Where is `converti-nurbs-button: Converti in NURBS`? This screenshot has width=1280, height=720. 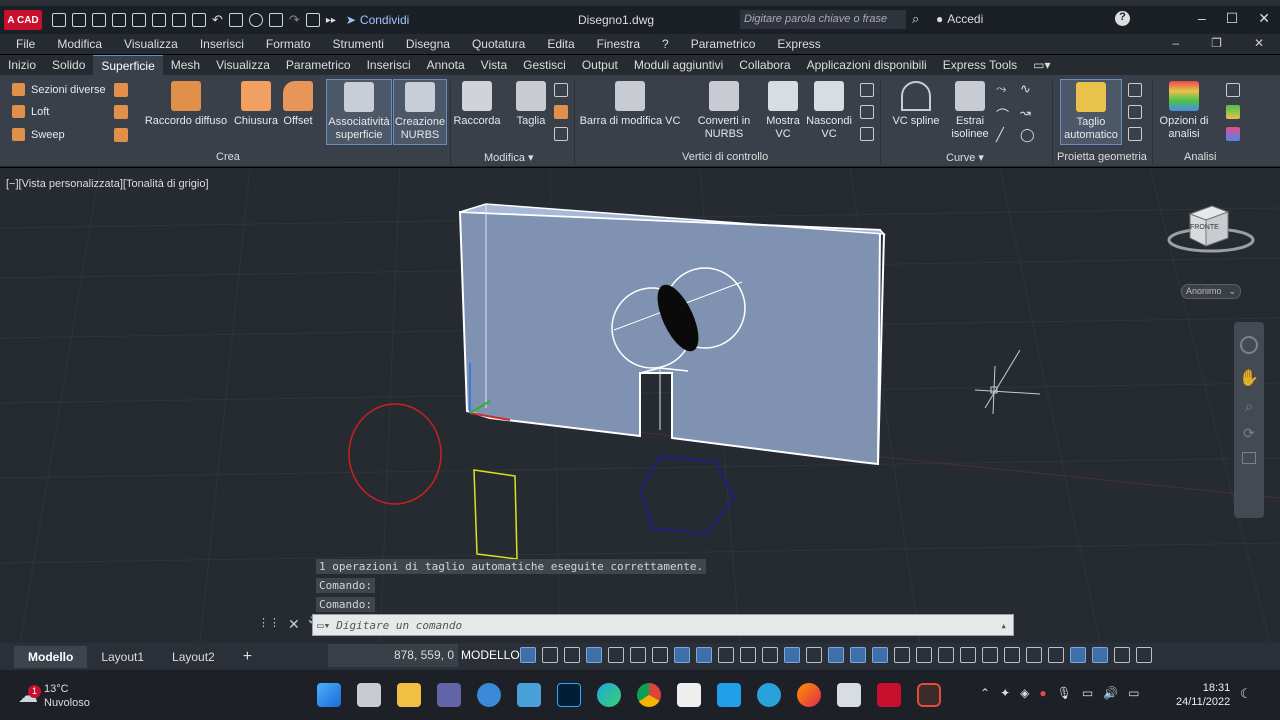 converti-nurbs-button: Converti in NURBS is located at coordinates (724, 111).